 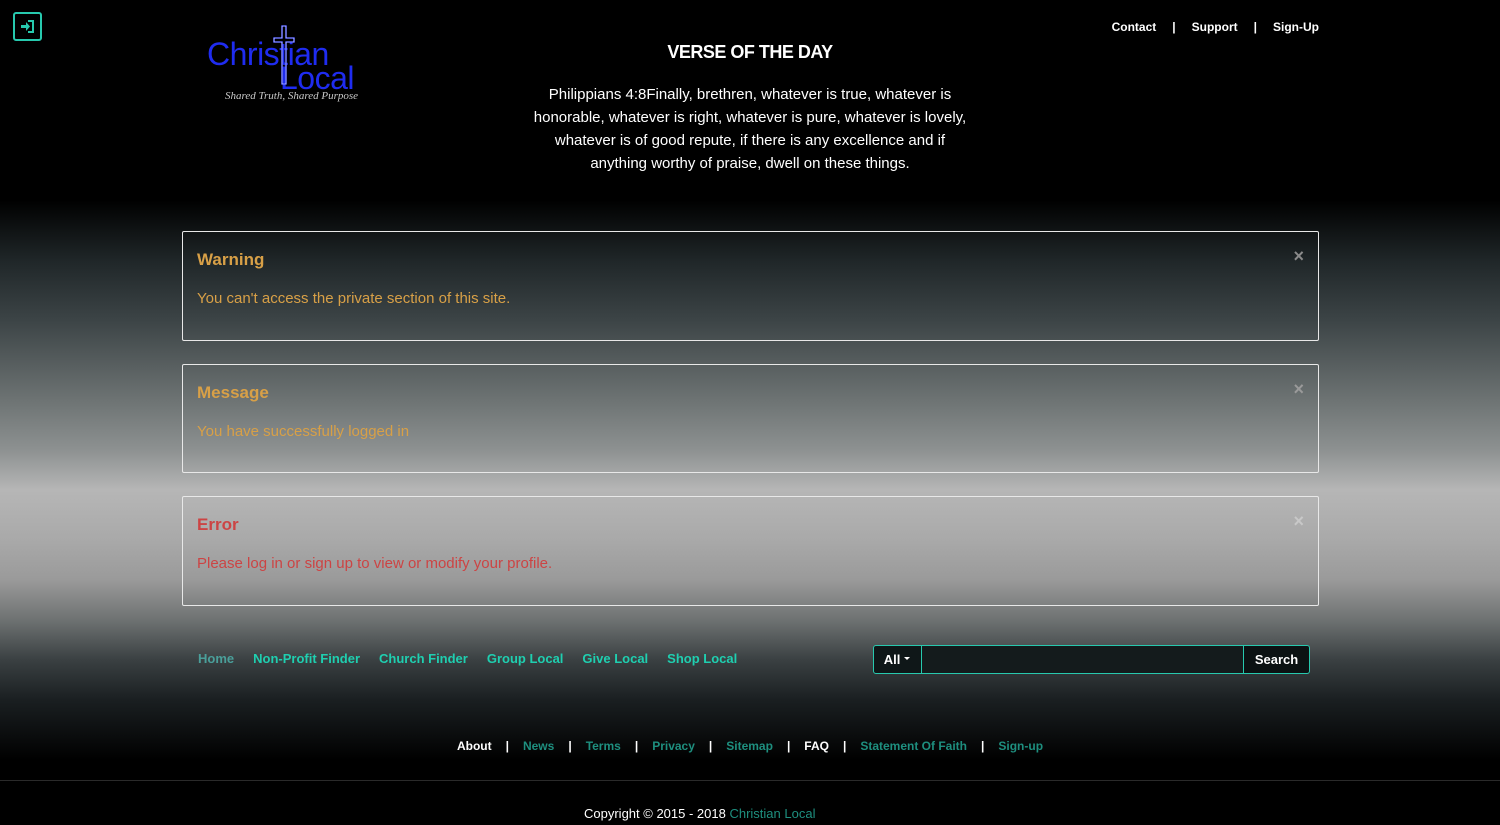 What do you see at coordinates (892, 659) in the screenshot?
I see `search-scope-value: All` at bounding box center [892, 659].